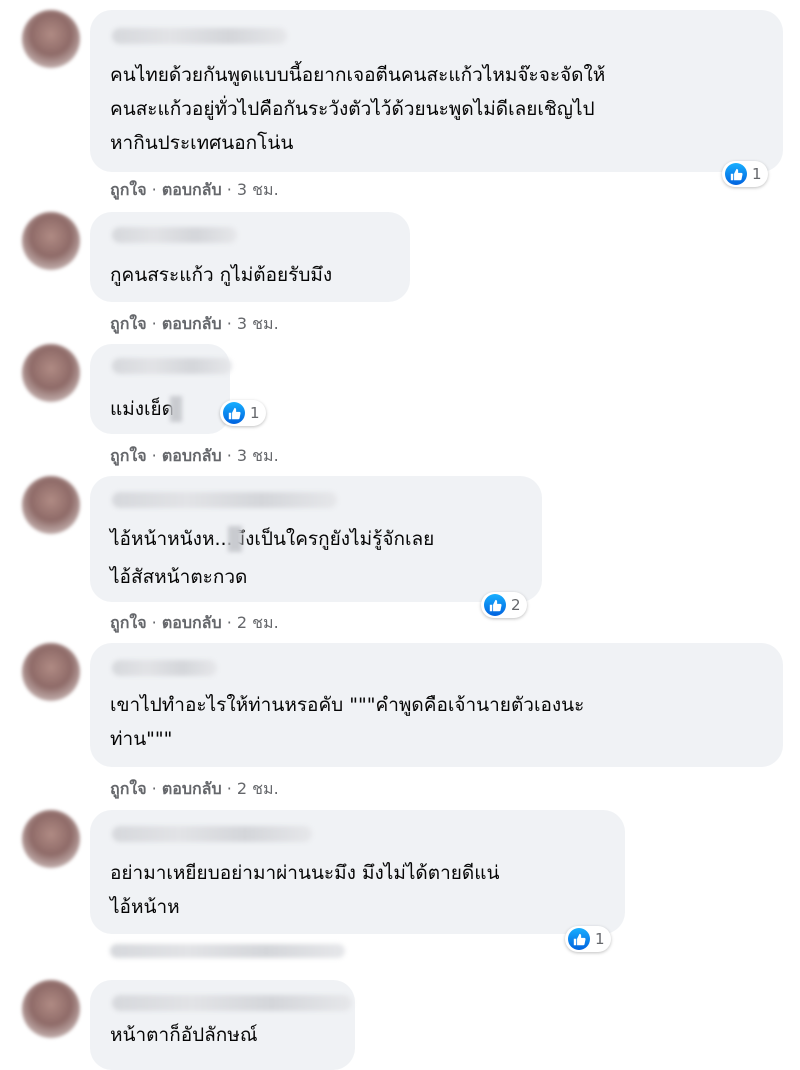  I want to click on reaction-count-number: 2, so click(516, 605).